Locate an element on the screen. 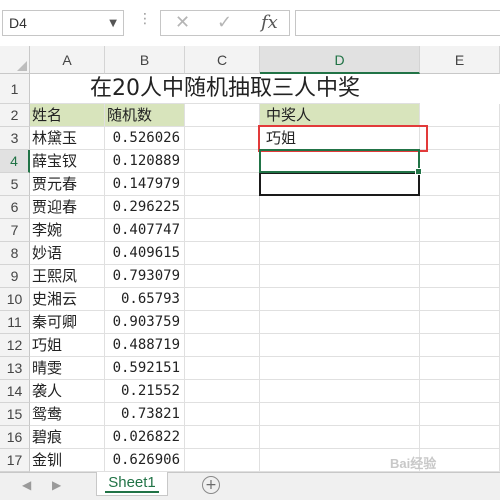 The height and width of the screenshot is (500, 500). random-number-cell: 0.903759 is located at coordinates (145, 322).